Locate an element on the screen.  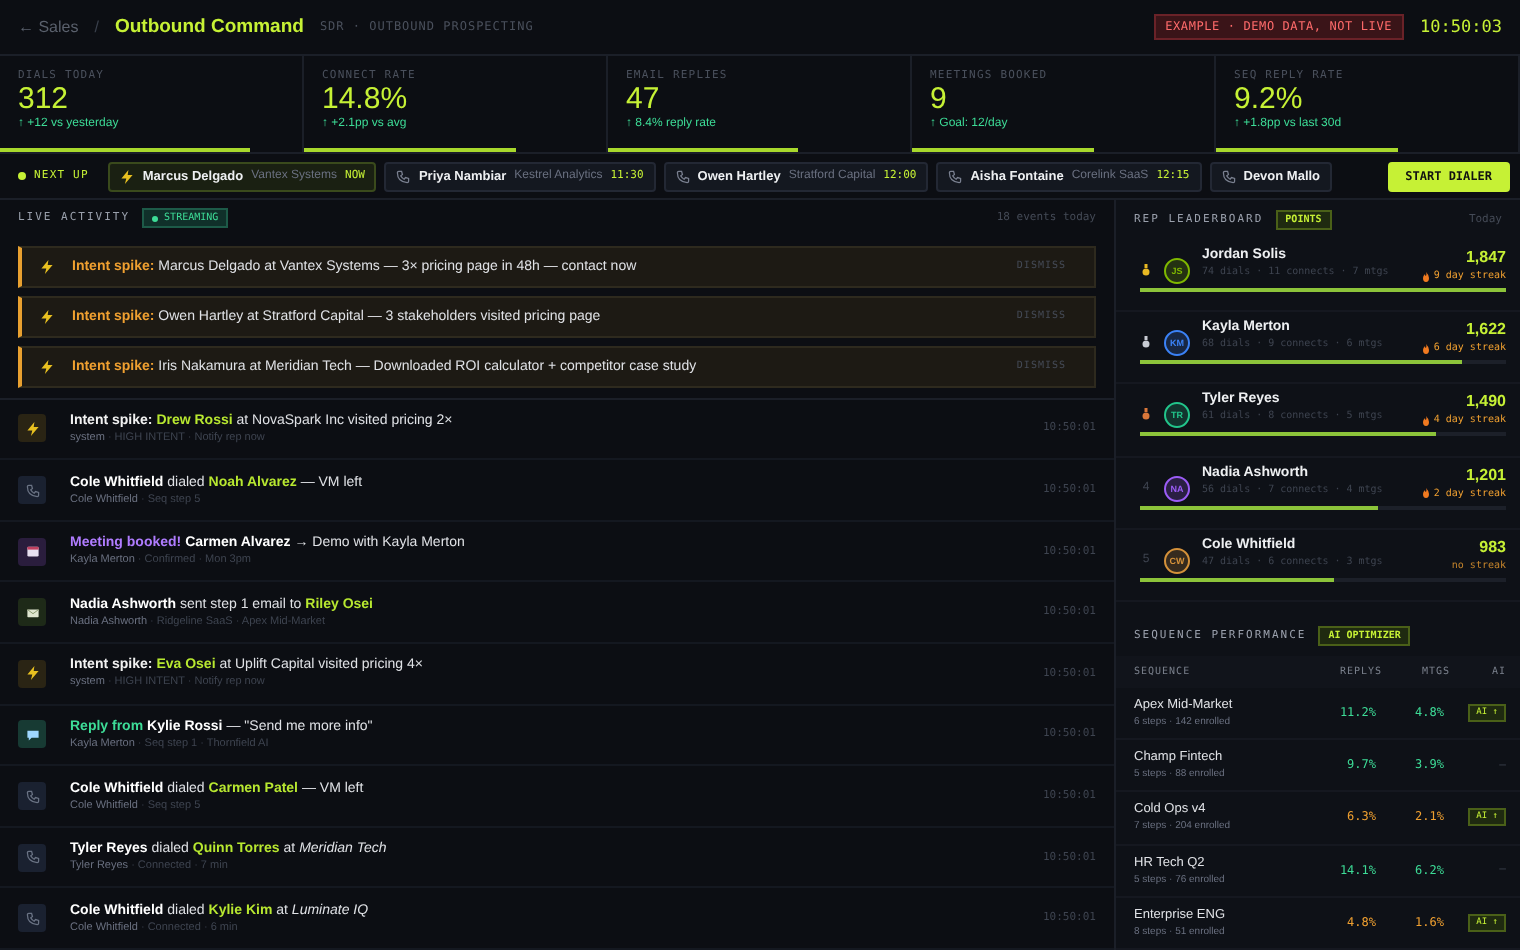
page-title: Outbound Command is located at coordinates (209, 27).